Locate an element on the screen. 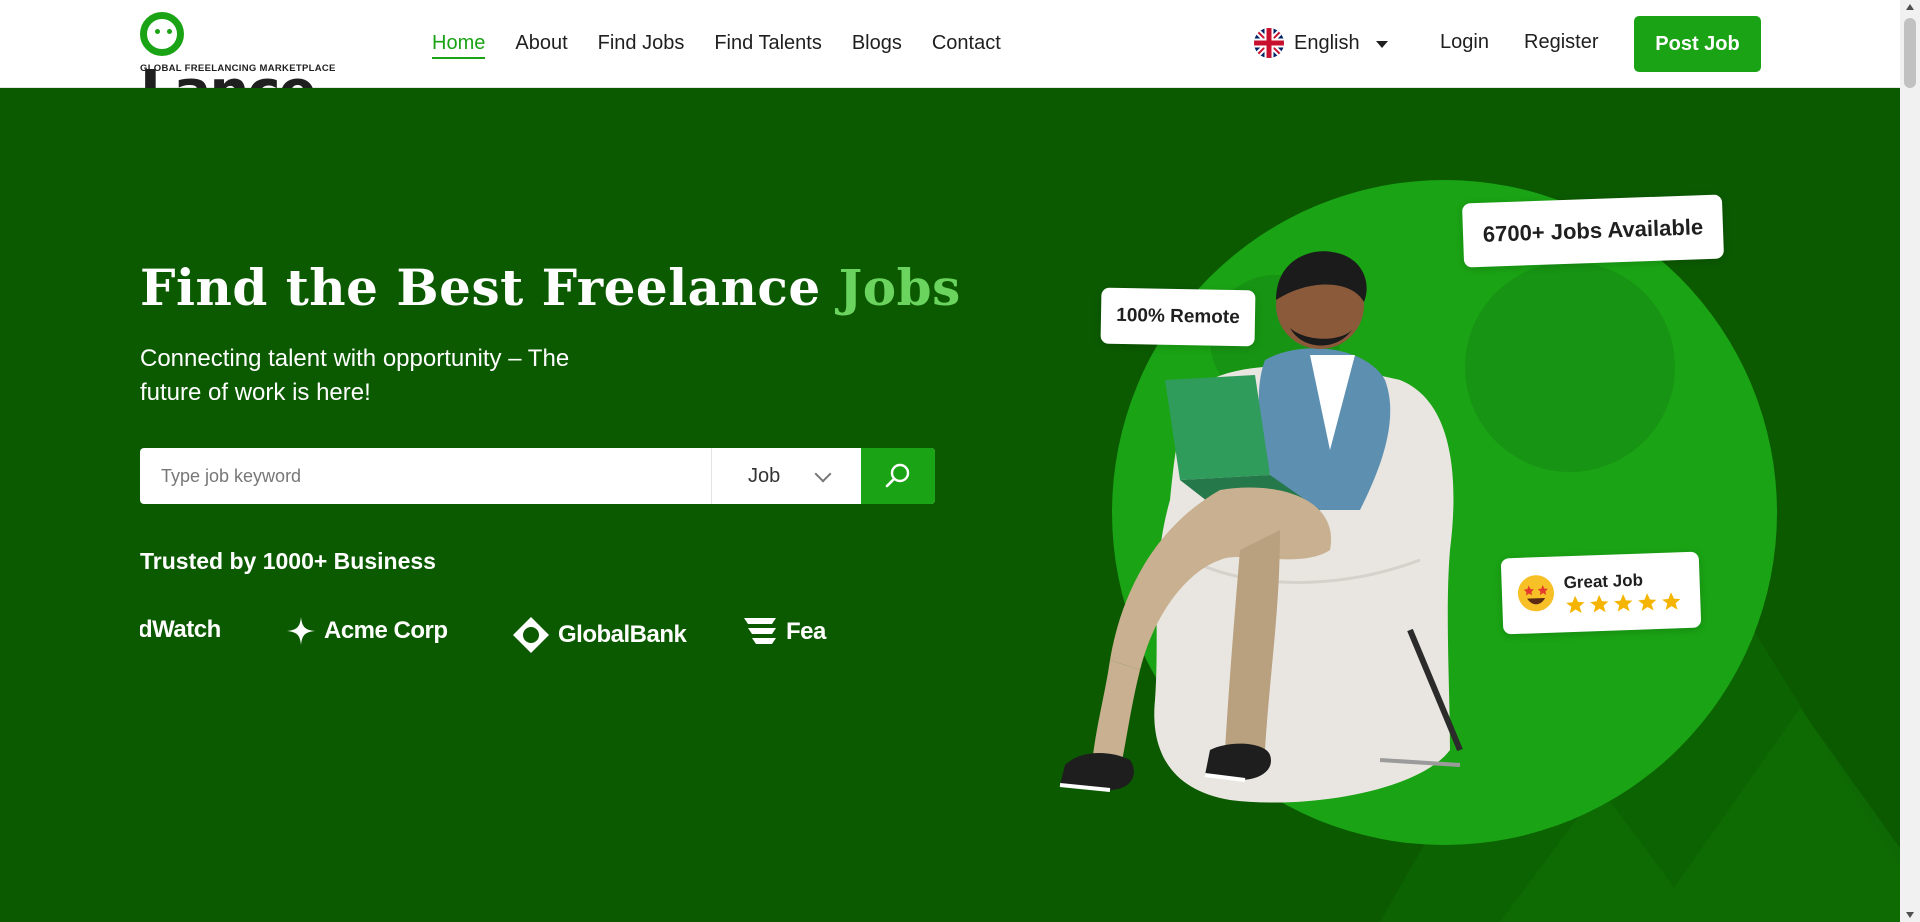  partner-logos: dWatch Acme Corp GlobalBank Fea is located at coordinates (485, 632).